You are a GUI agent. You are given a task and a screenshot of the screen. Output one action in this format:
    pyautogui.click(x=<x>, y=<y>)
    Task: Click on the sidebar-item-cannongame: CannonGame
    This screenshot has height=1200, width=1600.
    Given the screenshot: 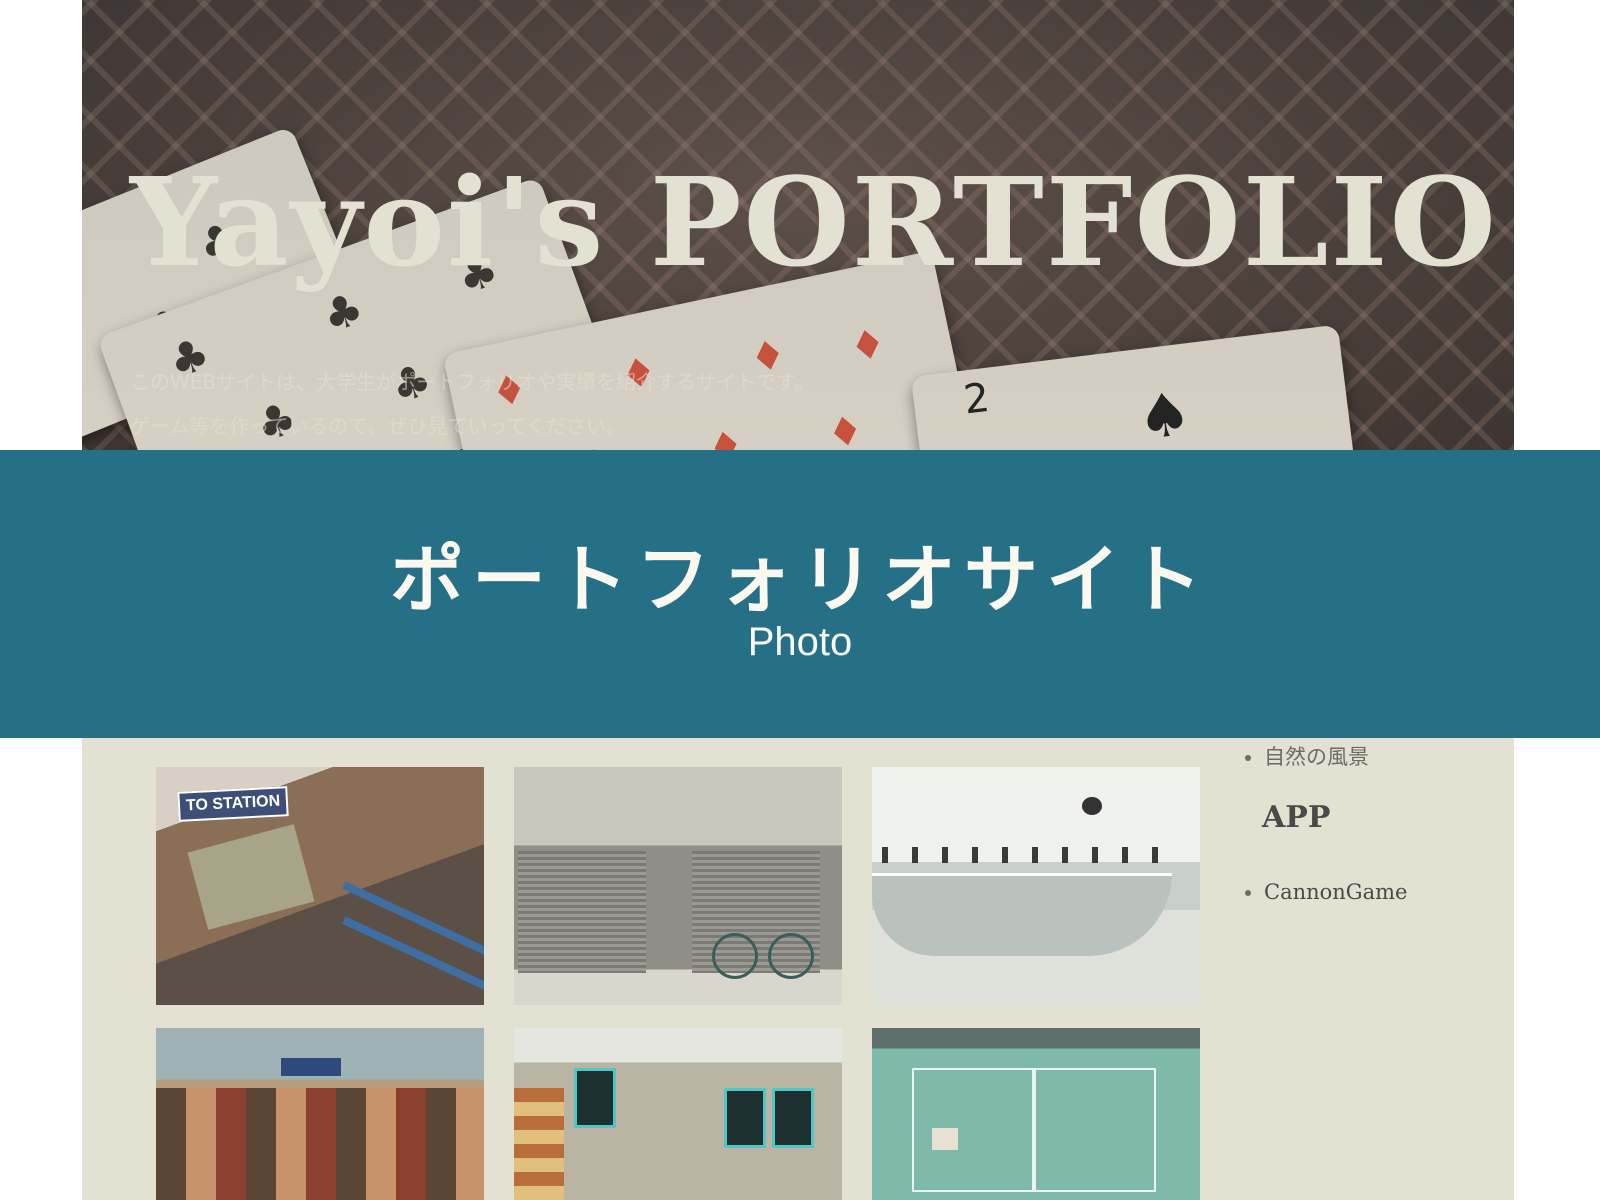 What is the action you would take?
    pyautogui.click(x=1335, y=892)
    